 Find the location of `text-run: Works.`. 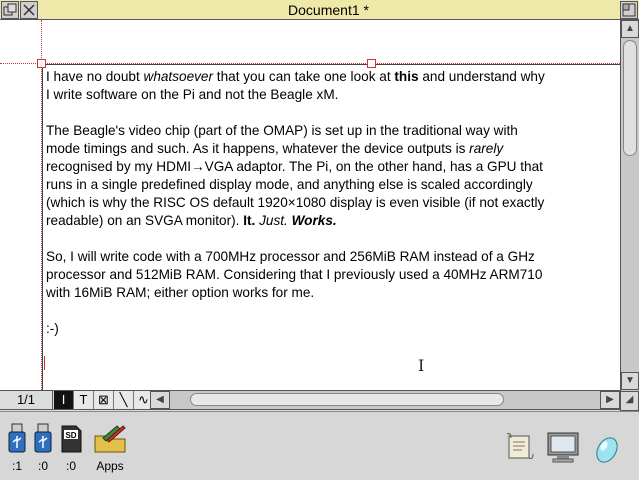

text-run: Works. is located at coordinates (314, 220).